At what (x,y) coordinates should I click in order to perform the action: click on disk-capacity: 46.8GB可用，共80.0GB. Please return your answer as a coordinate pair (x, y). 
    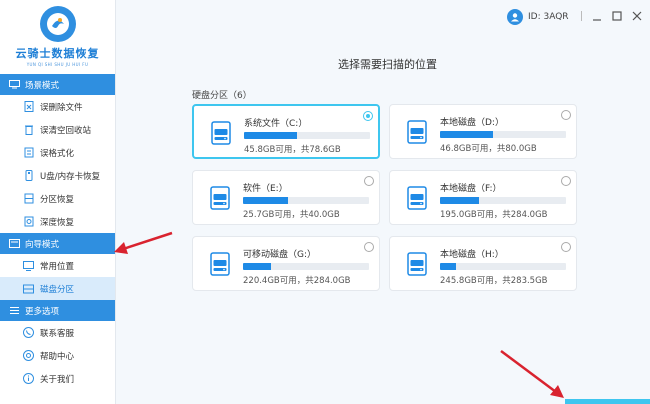
    Looking at the image, I should click on (488, 149).